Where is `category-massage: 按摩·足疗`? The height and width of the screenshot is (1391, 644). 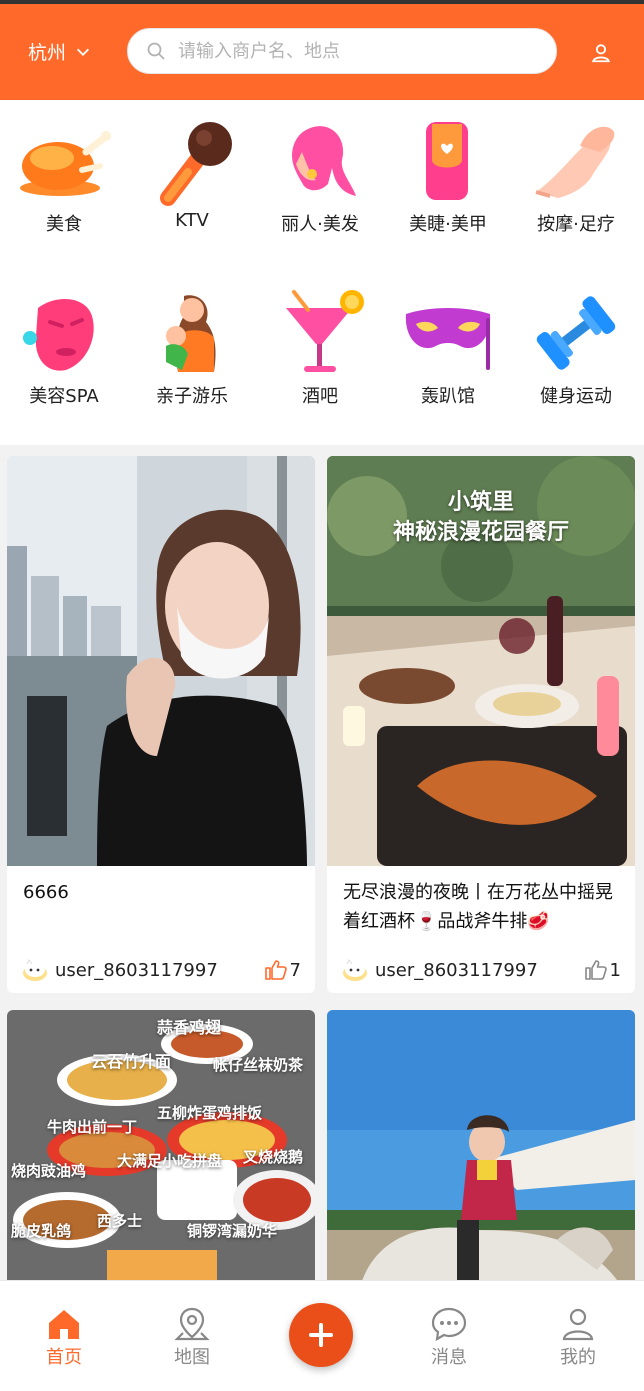
category-massage: 按摩·足疗 is located at coordinates (576, 173).